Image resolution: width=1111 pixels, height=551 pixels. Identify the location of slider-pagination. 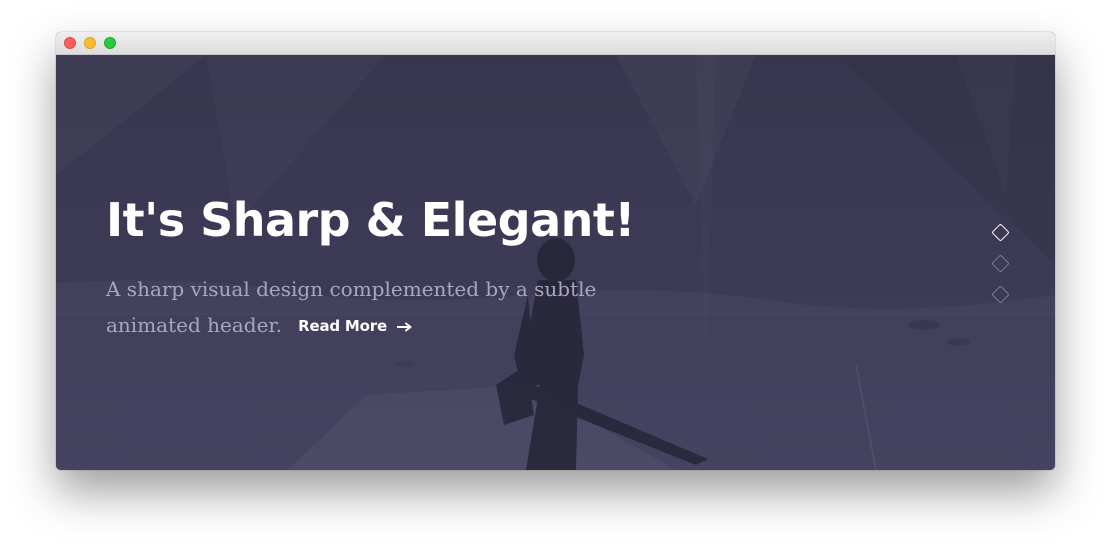
(1000, 271).